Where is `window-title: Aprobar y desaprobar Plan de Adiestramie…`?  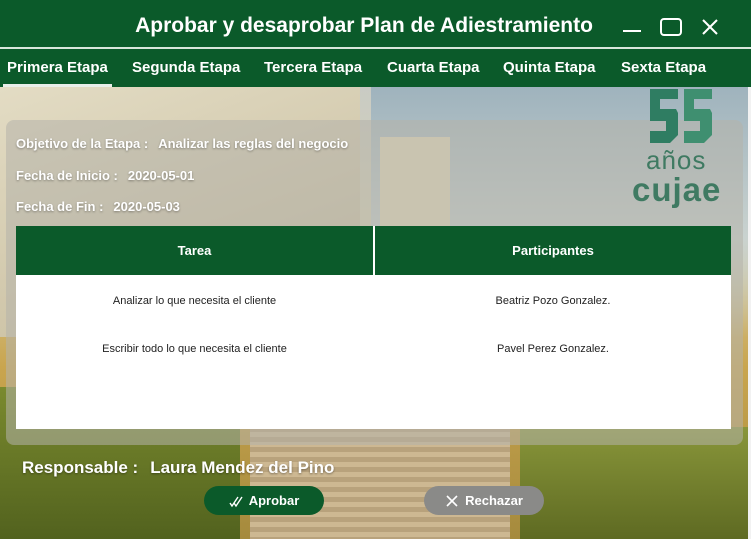
window-title: Aprobar y desaprobar Plan de Adiestramie… is located at coordinates (364, 25).